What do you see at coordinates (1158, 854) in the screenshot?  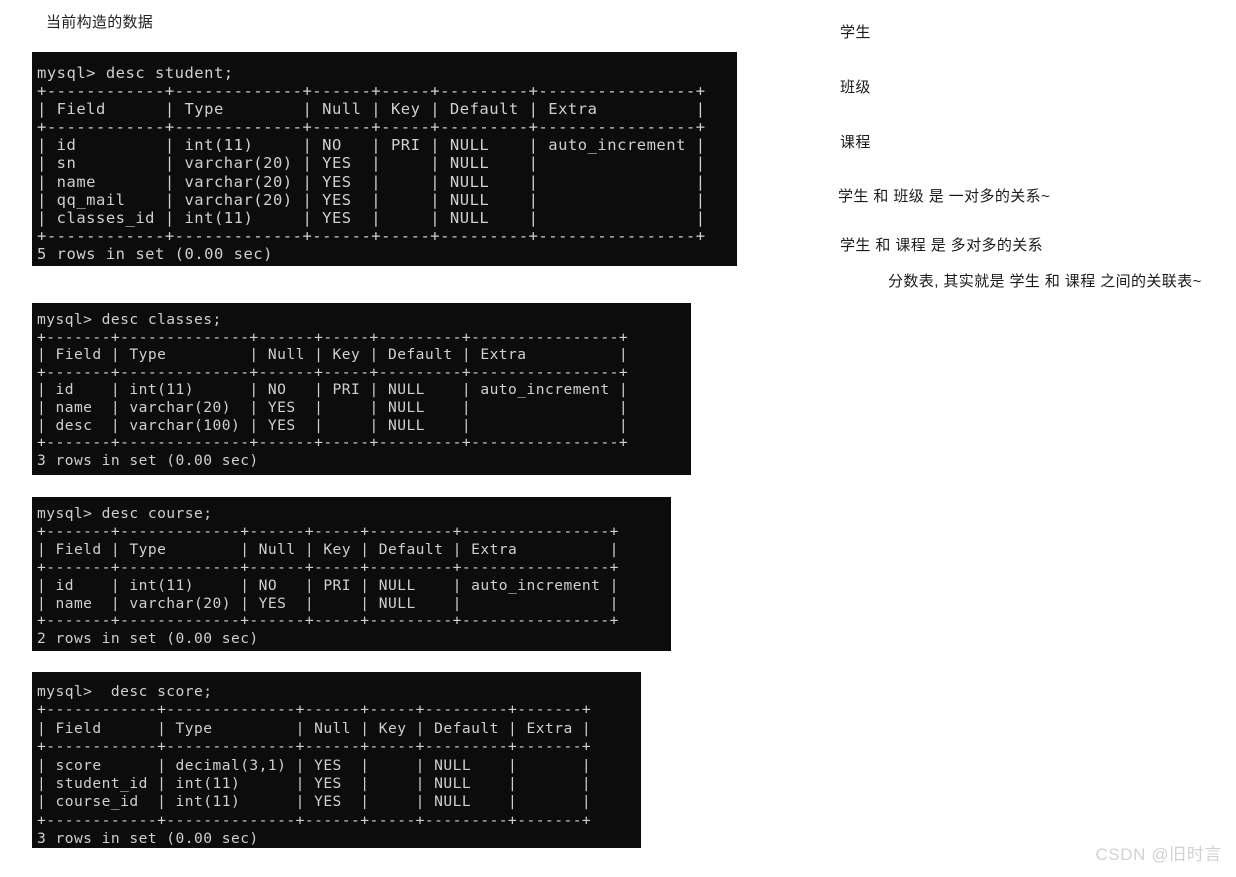 I see `csdn-watermark: CSDN @旧时言` at bounding box center [1158, 854].